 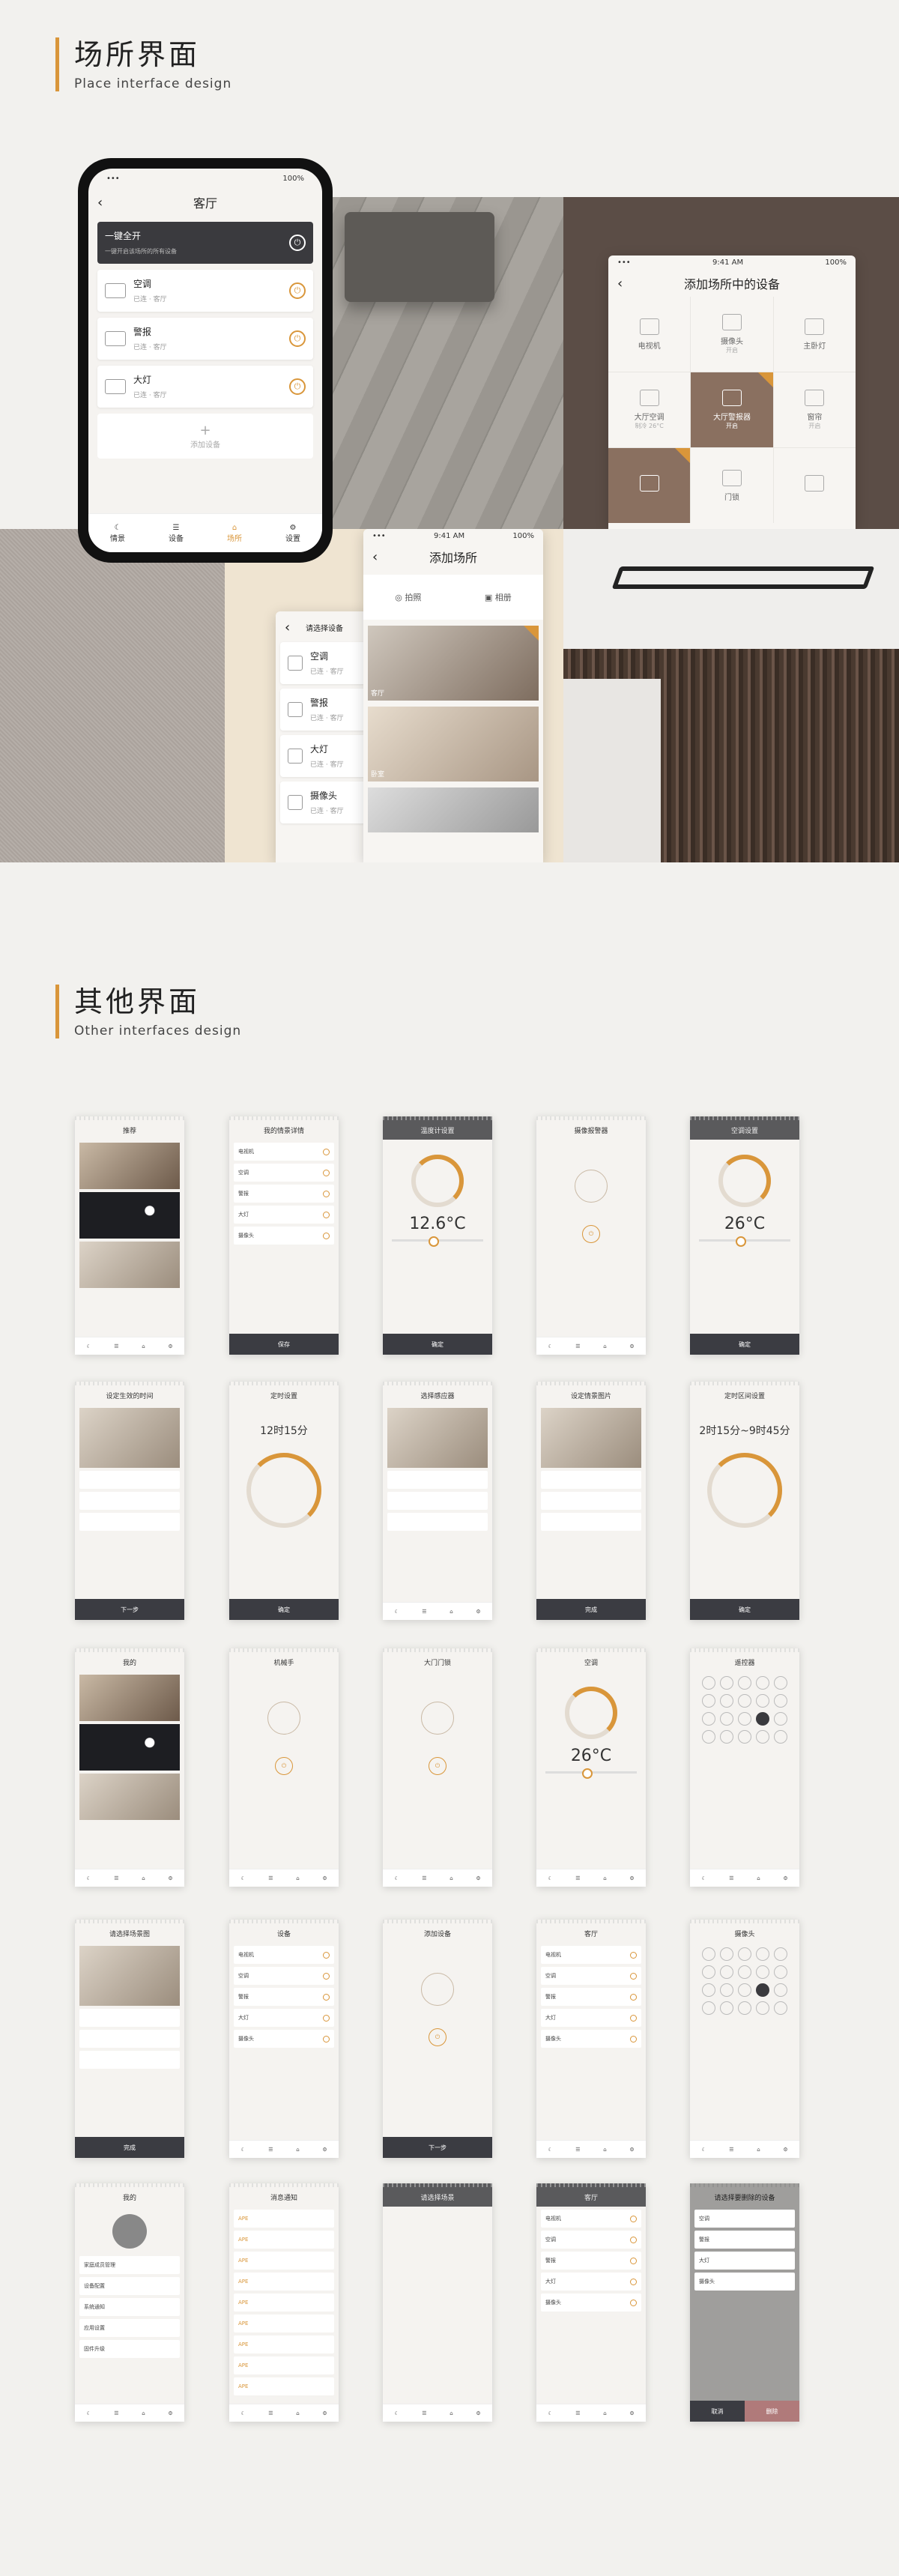 I want to click on device-row: 大灯 已连 · 客厅 ⏻, so click(x=205, y=387).